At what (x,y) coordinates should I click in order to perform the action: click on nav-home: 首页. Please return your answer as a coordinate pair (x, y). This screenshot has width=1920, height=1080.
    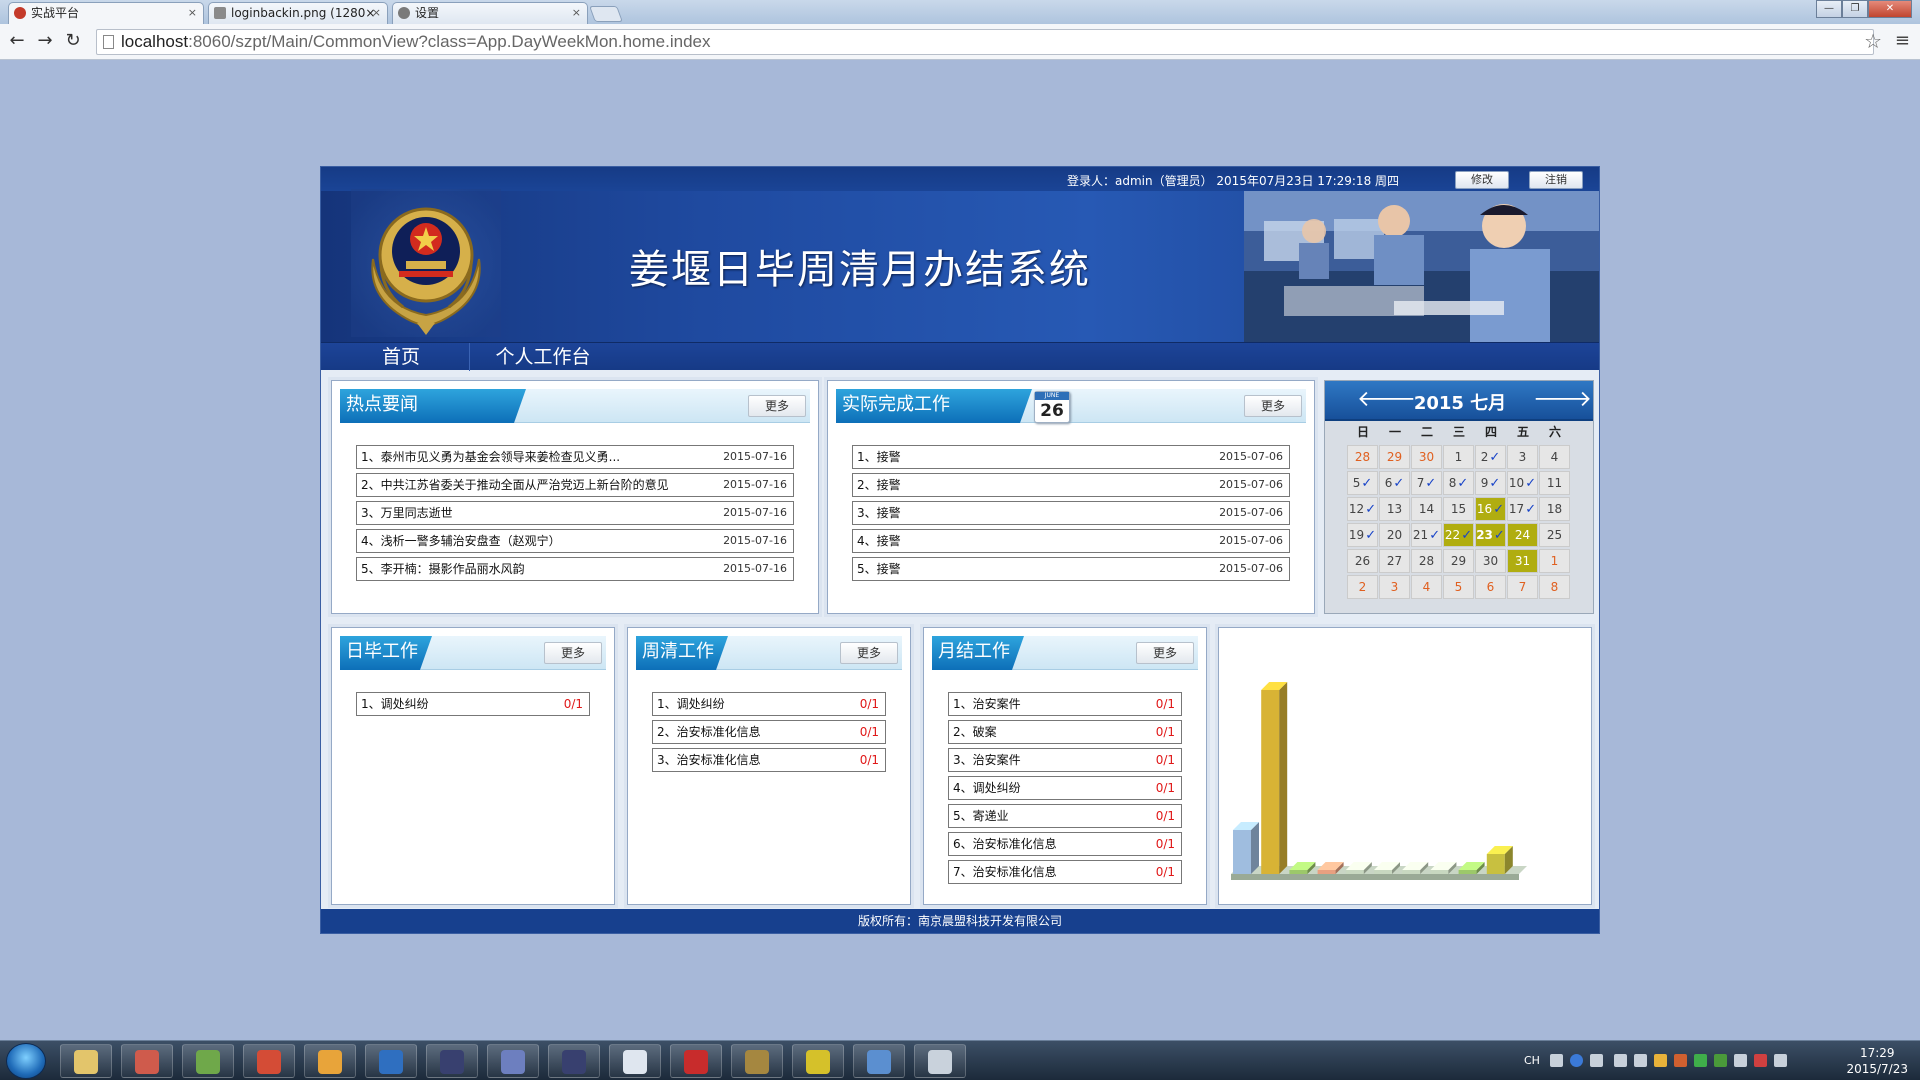
    Looking at the image, I should click on (401, 357).